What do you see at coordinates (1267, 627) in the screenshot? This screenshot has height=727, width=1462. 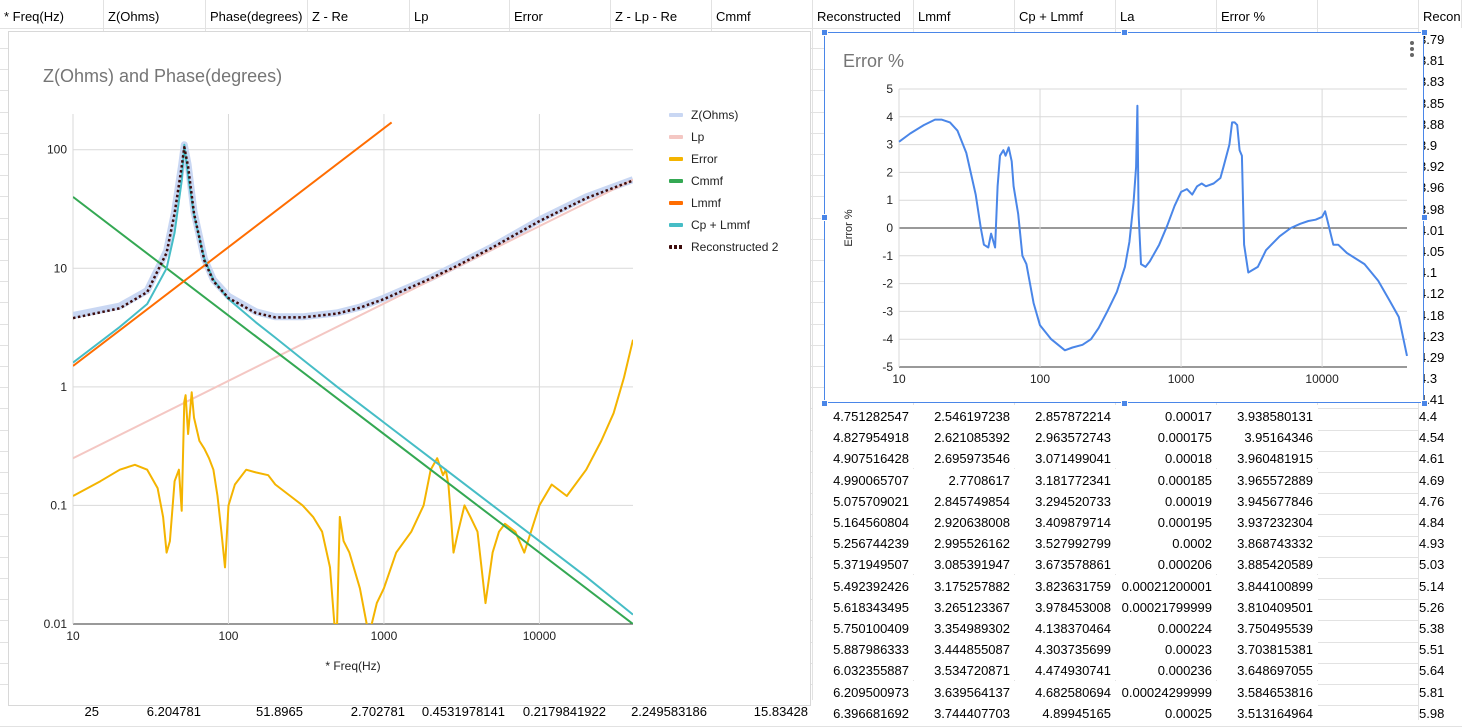 I see `cell: 3.750495539` at bounding box center [1267, 627].